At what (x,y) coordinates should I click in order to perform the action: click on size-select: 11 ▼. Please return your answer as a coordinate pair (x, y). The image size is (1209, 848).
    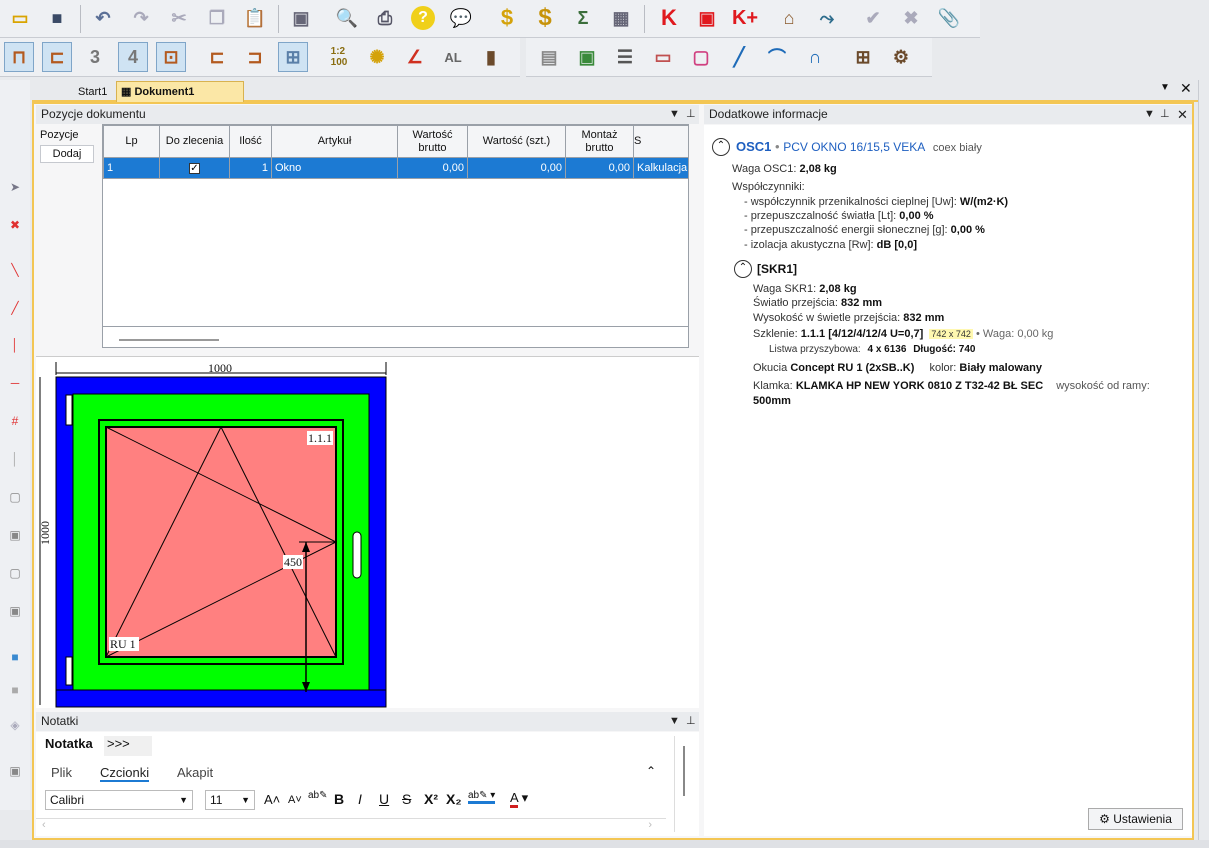
    Looking at the image, I should click on (230, 800).